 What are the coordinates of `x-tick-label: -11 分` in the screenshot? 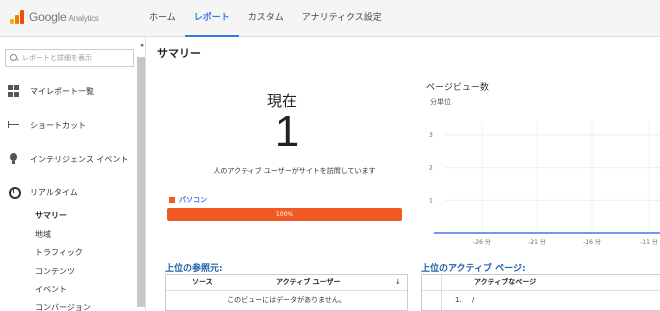 It's located at (649, 242).